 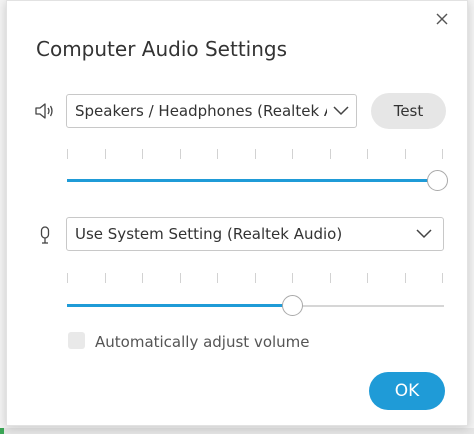 What do you see at coordinates (45, 111) in the screenshot?
I see `speaker-icon` at bounding box center [45, 111].